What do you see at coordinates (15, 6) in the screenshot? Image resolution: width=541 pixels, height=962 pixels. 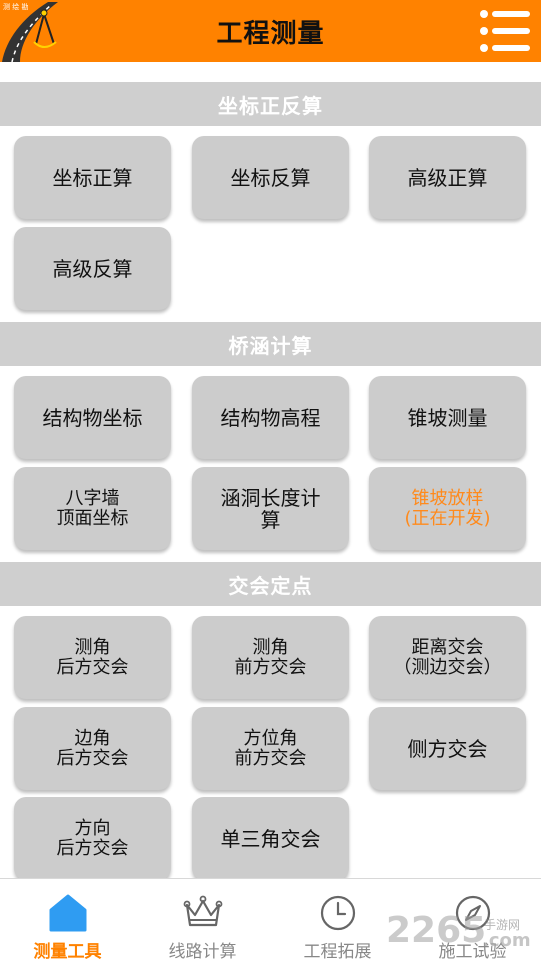 I see `logo-text: 测 绘 勘` at bounding box center [15, 6].